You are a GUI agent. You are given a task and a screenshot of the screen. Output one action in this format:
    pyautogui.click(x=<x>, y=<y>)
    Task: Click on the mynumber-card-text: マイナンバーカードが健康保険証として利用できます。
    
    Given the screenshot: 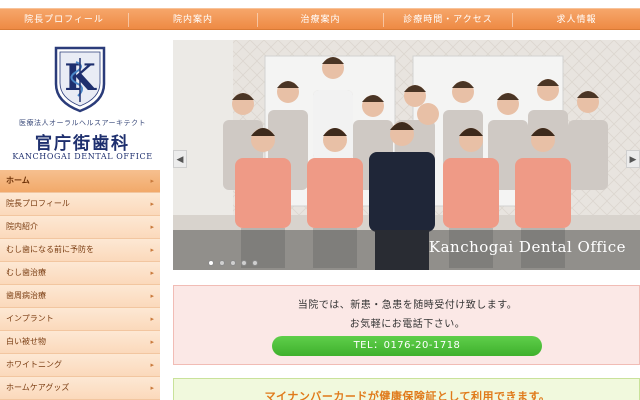 What is the action you would take?
    pyautogui.click(x=407, y=395)
    